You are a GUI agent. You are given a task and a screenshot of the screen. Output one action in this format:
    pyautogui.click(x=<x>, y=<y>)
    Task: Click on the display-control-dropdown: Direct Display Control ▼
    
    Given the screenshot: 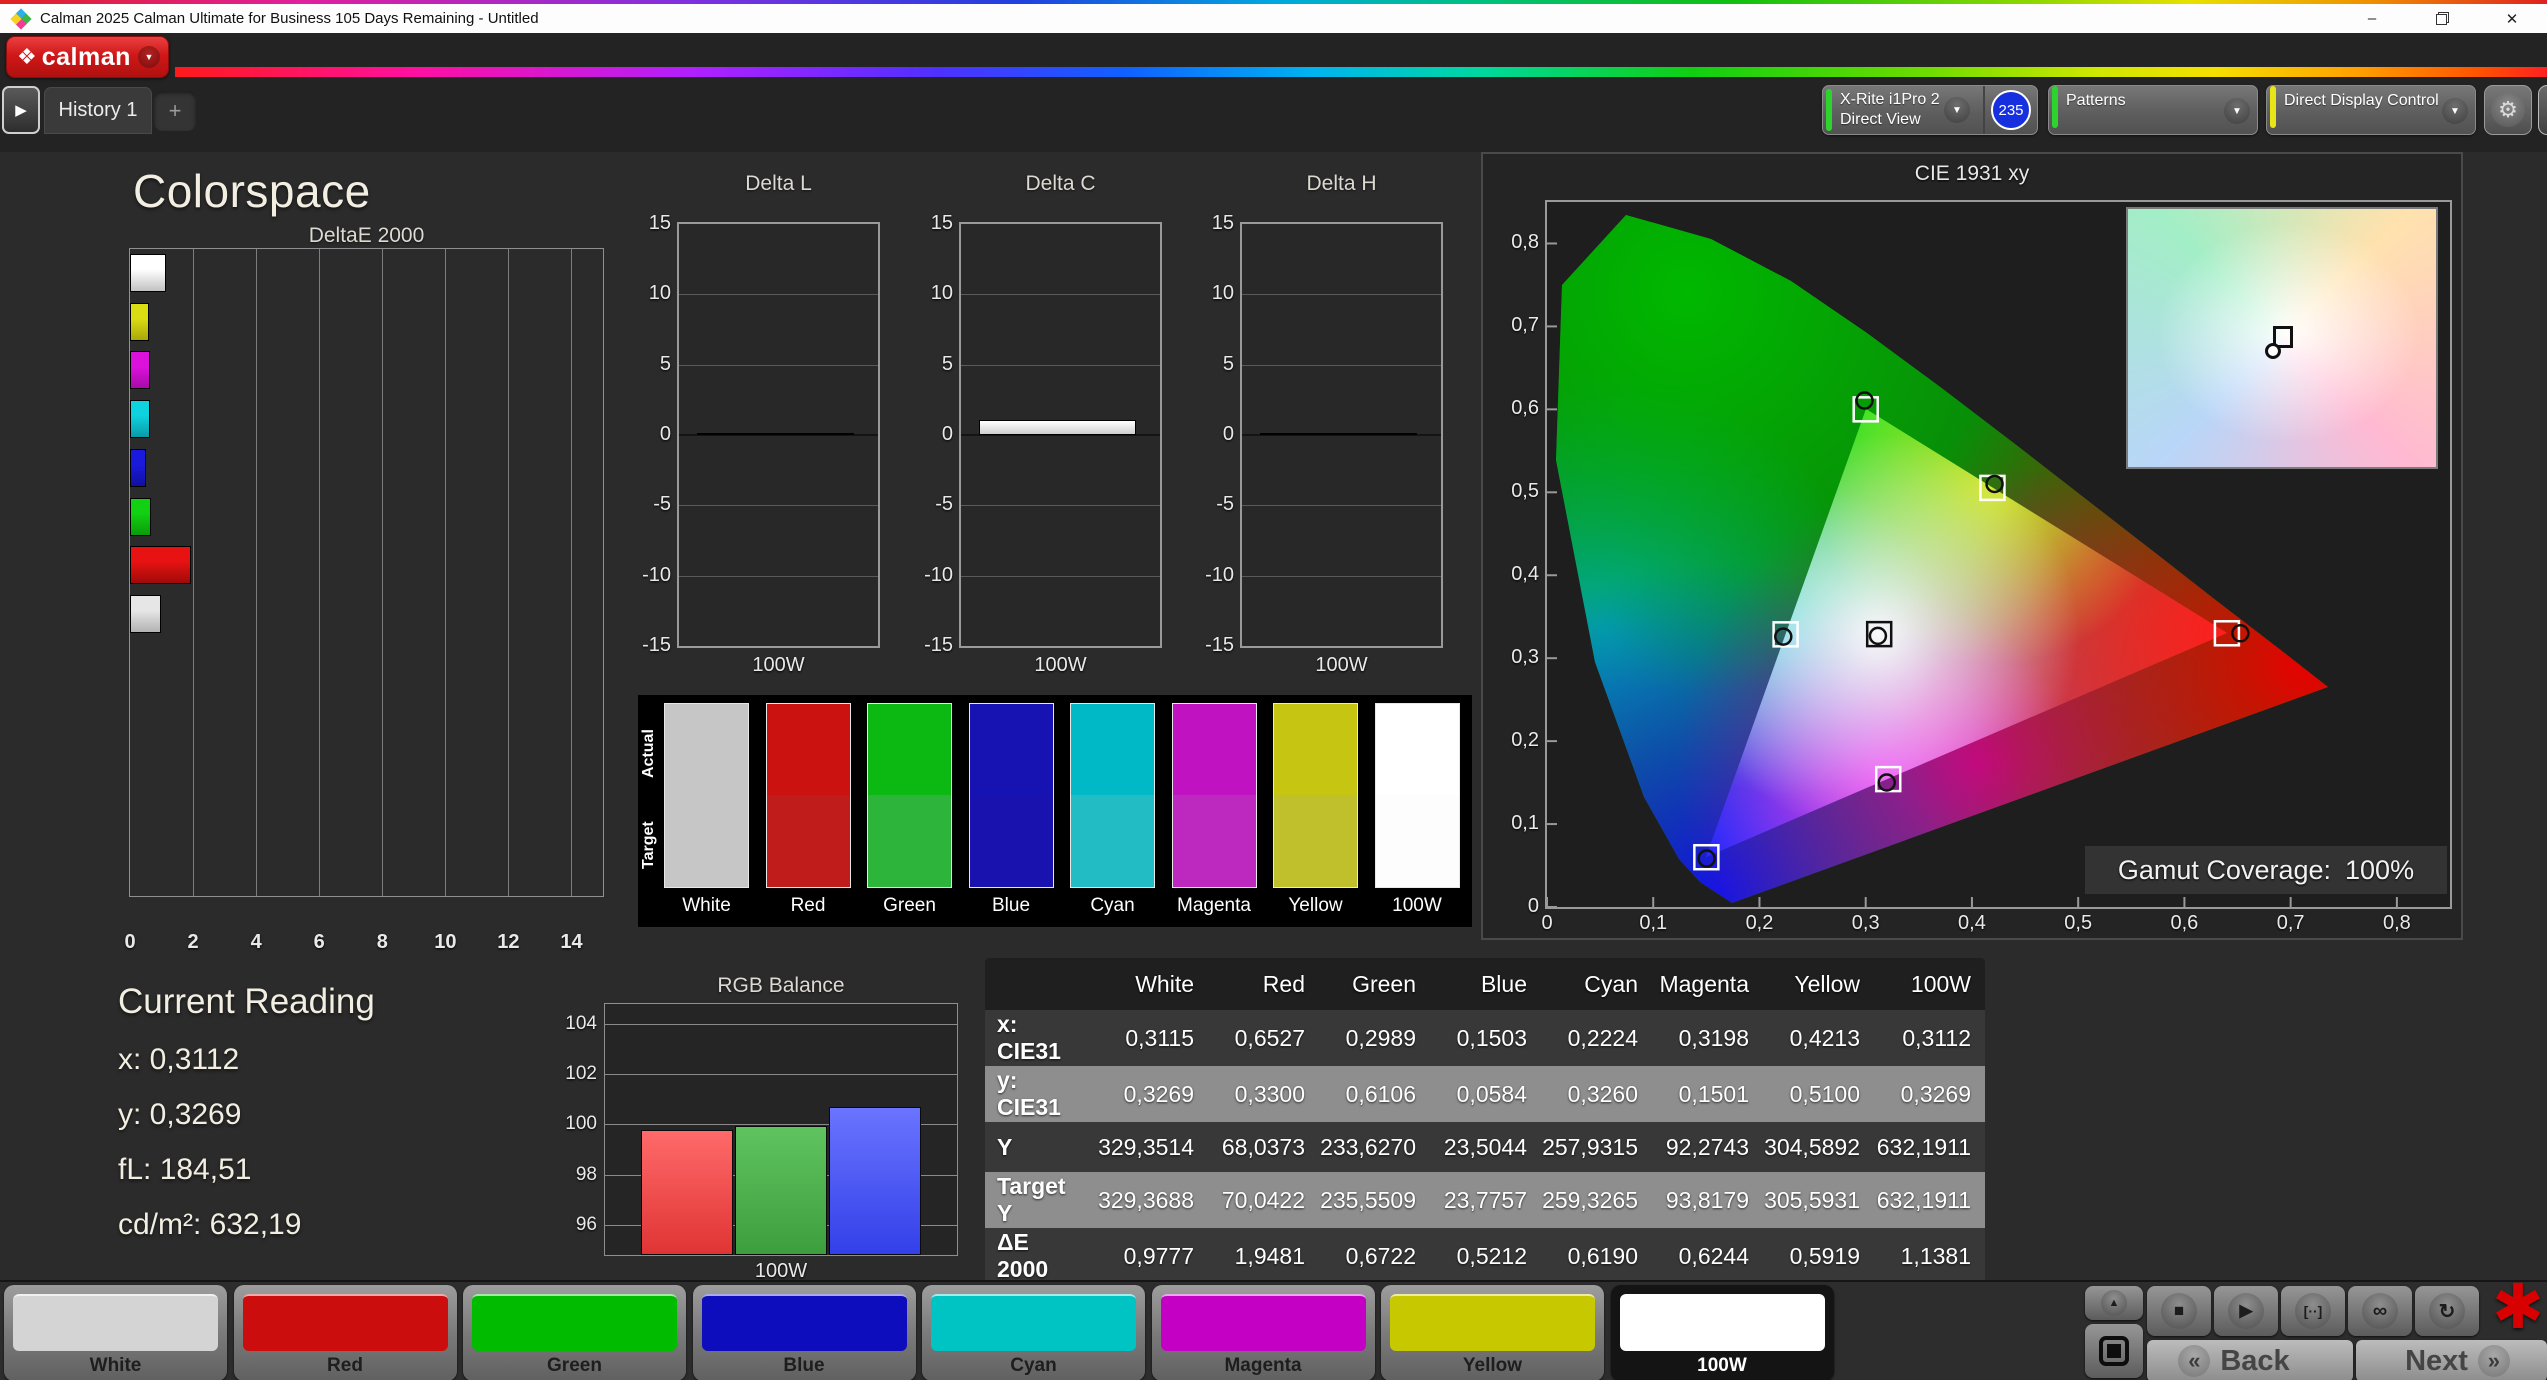 What is the action you would take?
    pyautogui.click(x=2371, y=110)
    